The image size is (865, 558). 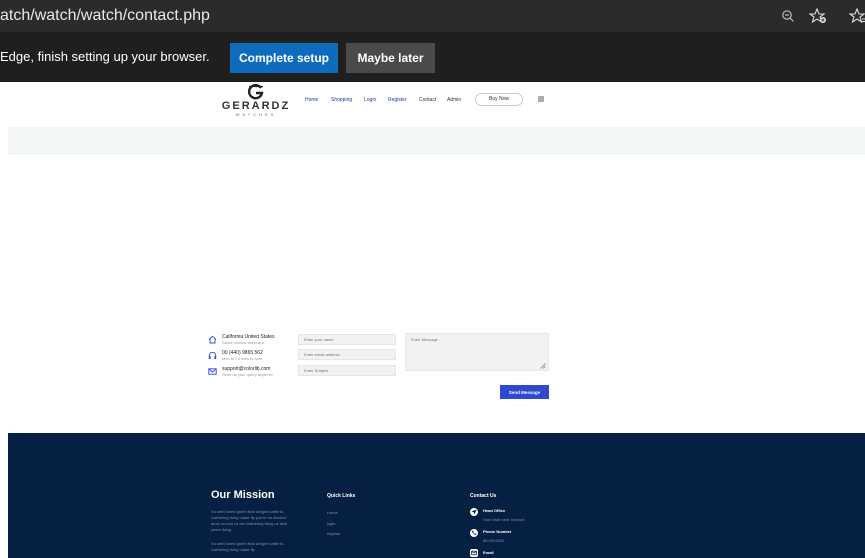 What do you see at coordinates (105, 56) in the screenshot?
I see `setup-message: Edge, finish setting up your browser.` at bounding box center [105, 56].